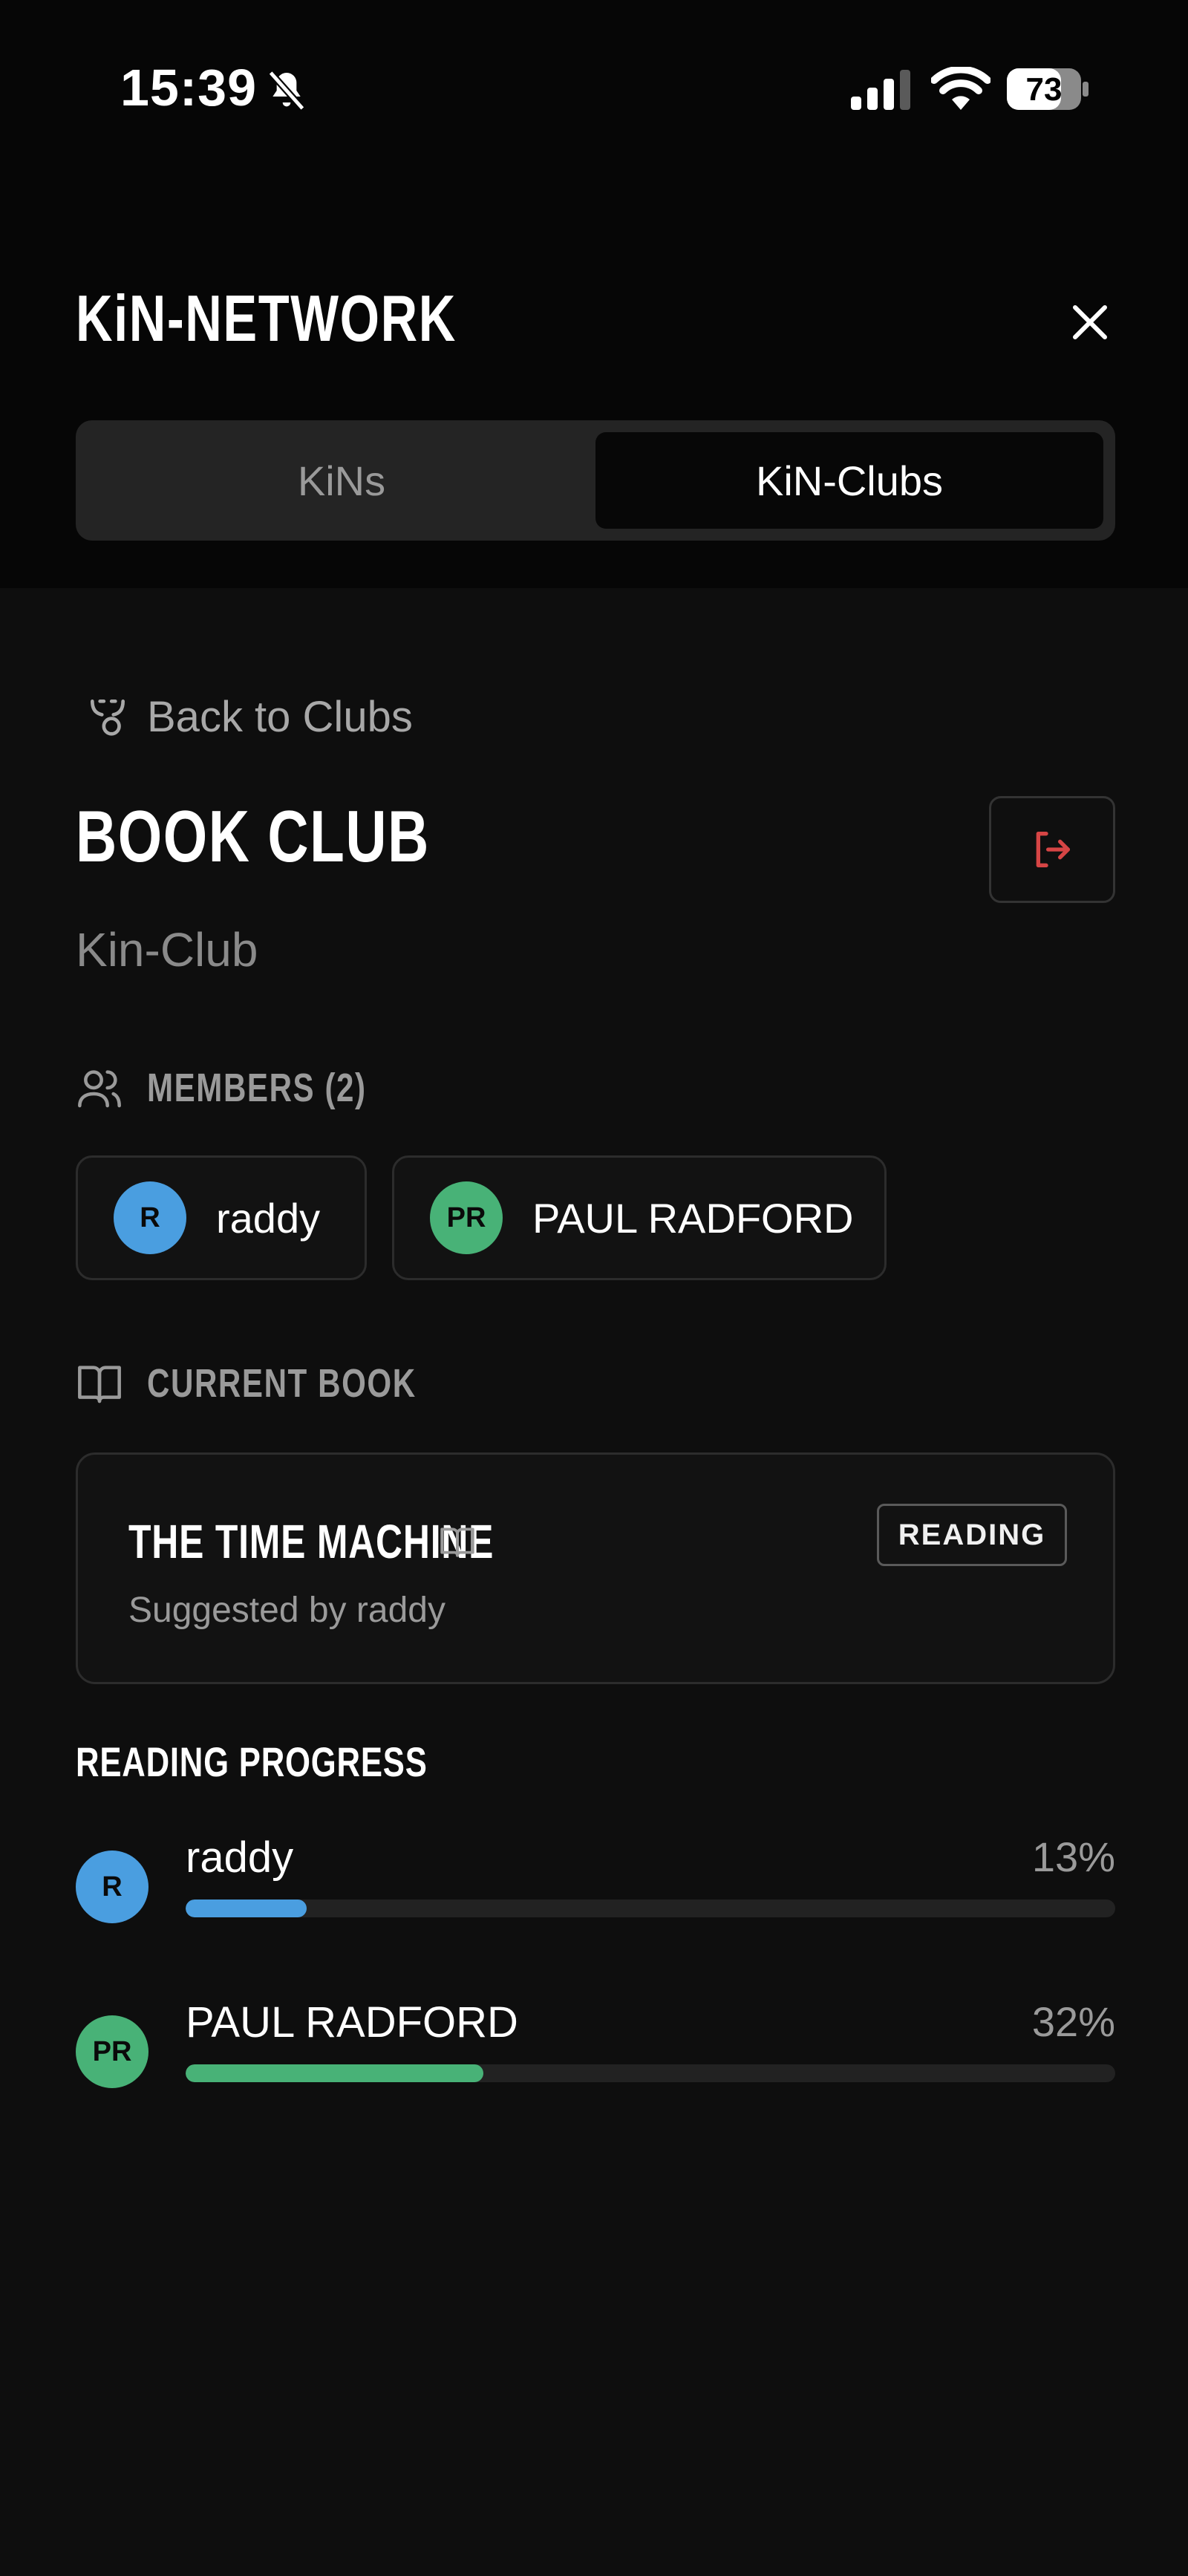  I want to click on cellular-signal-icon, so click(881, 90).